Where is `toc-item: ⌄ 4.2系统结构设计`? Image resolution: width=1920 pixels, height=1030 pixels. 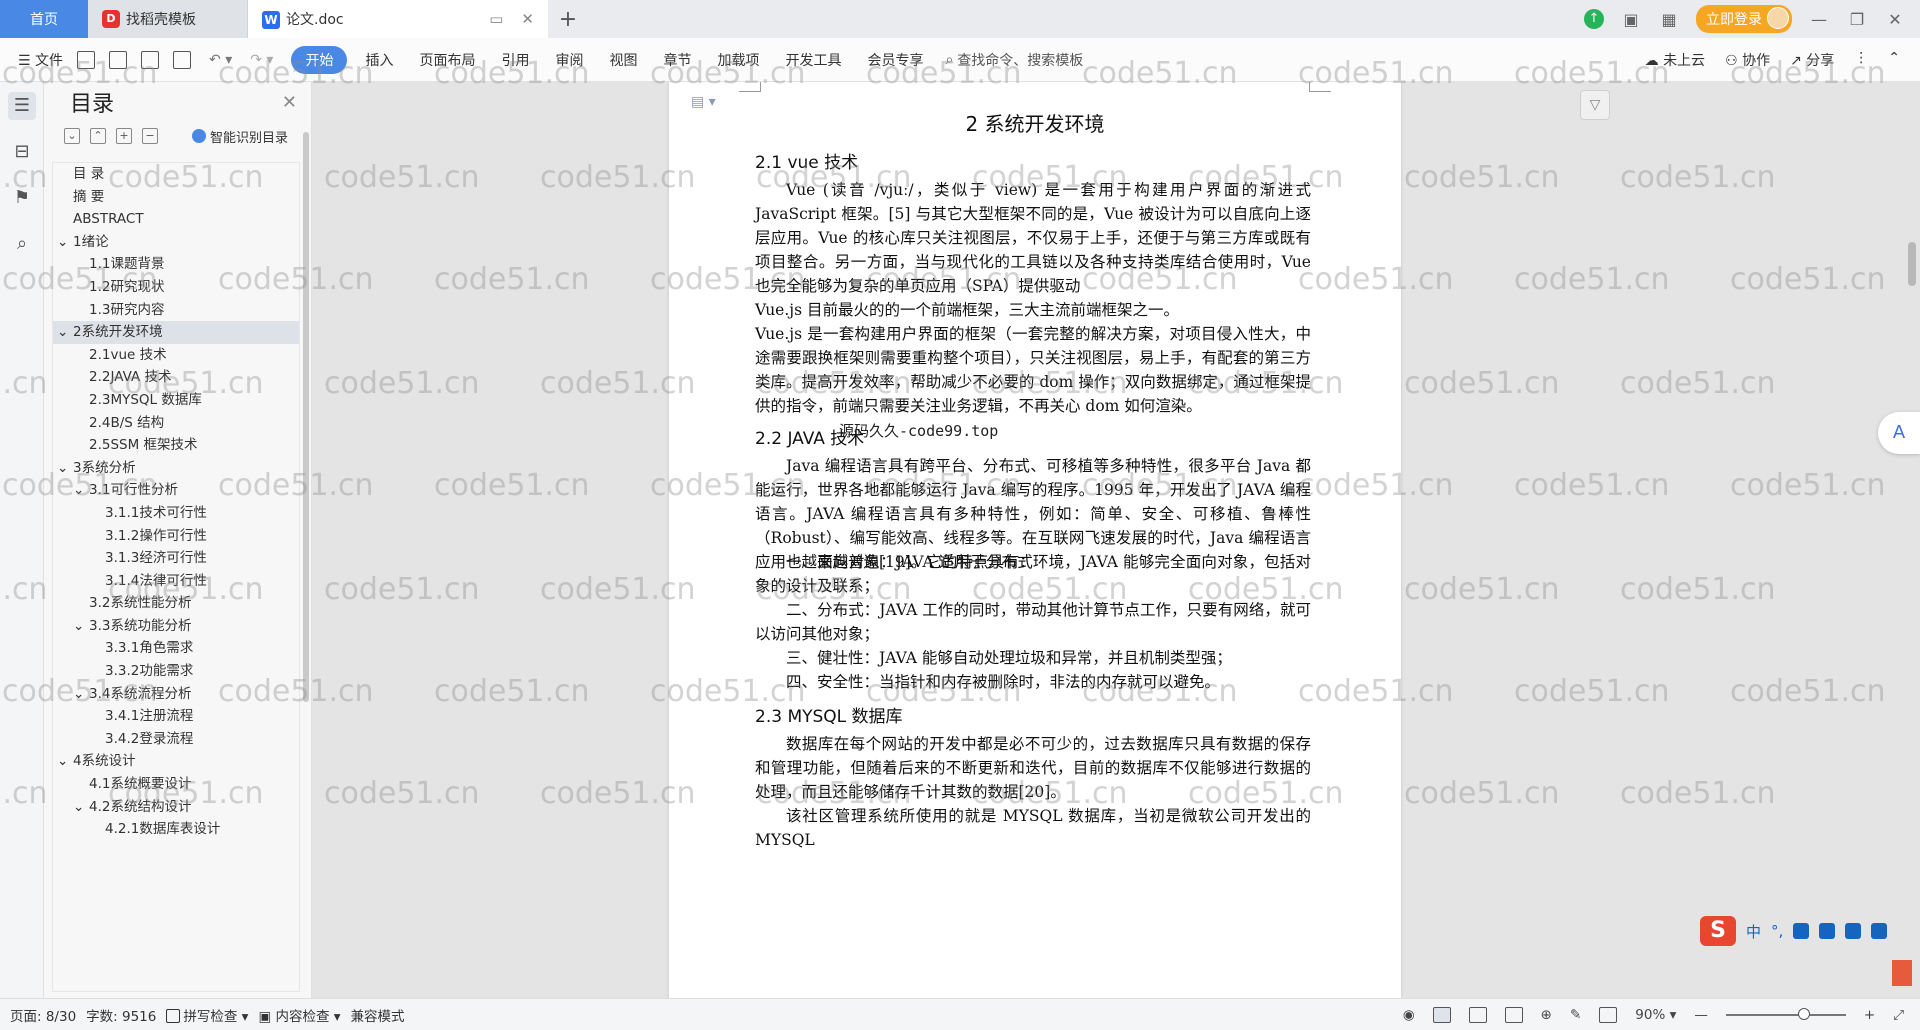 toc-item: ⌄ 4.2系统结构设计 is located at coordinates (176, 807).